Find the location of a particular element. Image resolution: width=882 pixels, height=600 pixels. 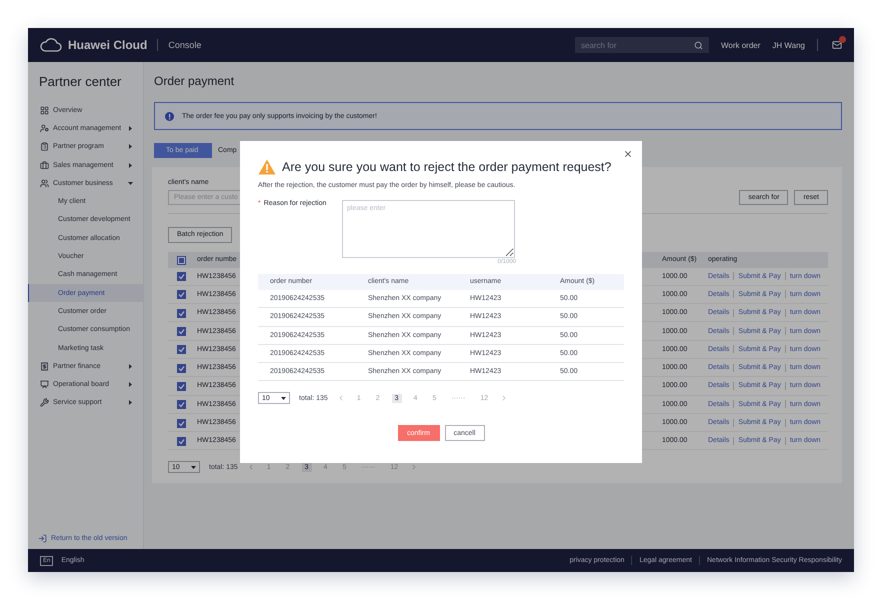

sidebar-title: Partner center is located at coordinates (80, 82).